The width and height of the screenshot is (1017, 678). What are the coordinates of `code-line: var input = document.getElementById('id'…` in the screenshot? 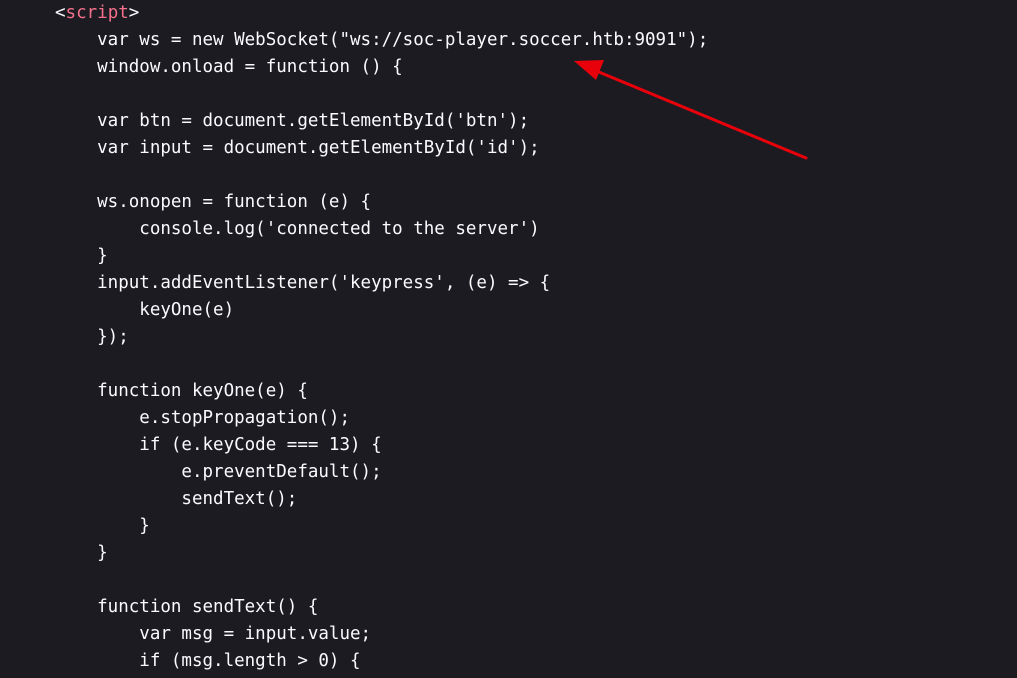 It's located at (297, 148).